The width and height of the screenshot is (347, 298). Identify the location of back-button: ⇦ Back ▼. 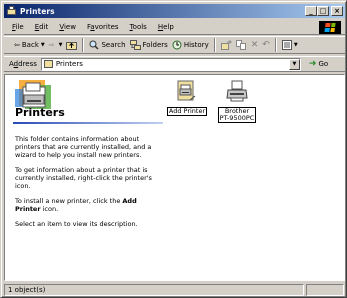
(29, 45).